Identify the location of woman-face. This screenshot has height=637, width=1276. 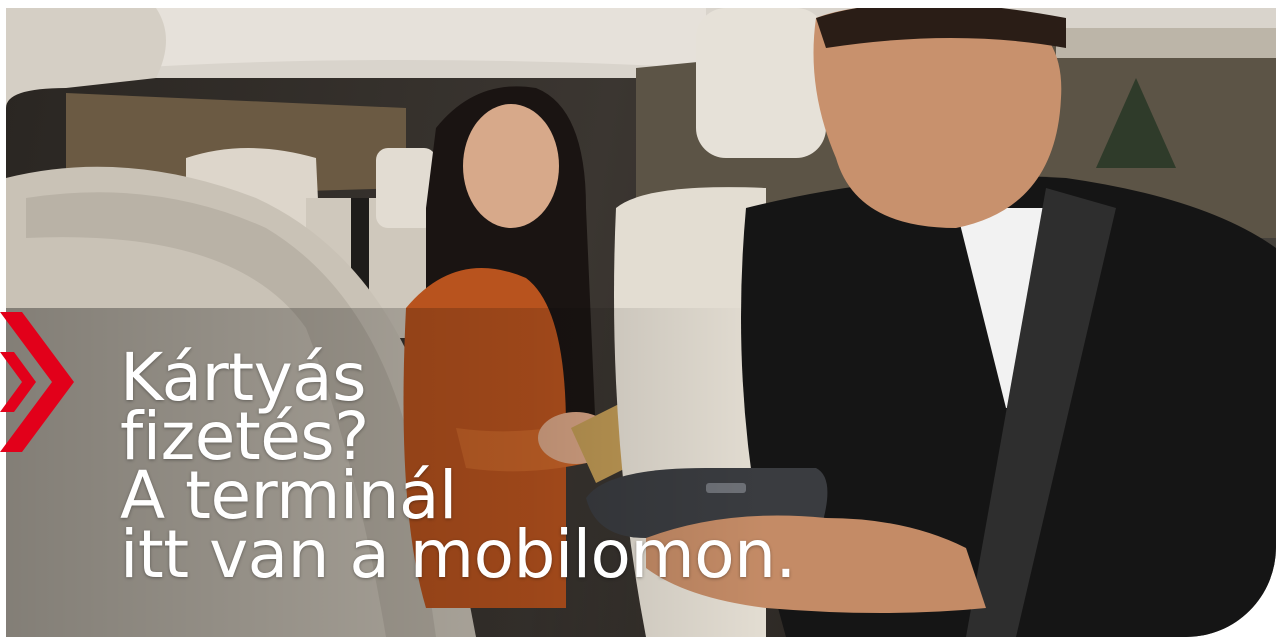
(511, 166).